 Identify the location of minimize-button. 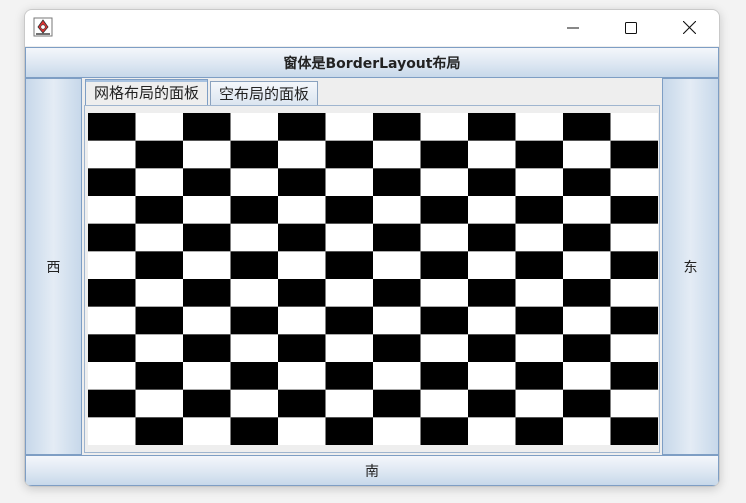
(573, 28).